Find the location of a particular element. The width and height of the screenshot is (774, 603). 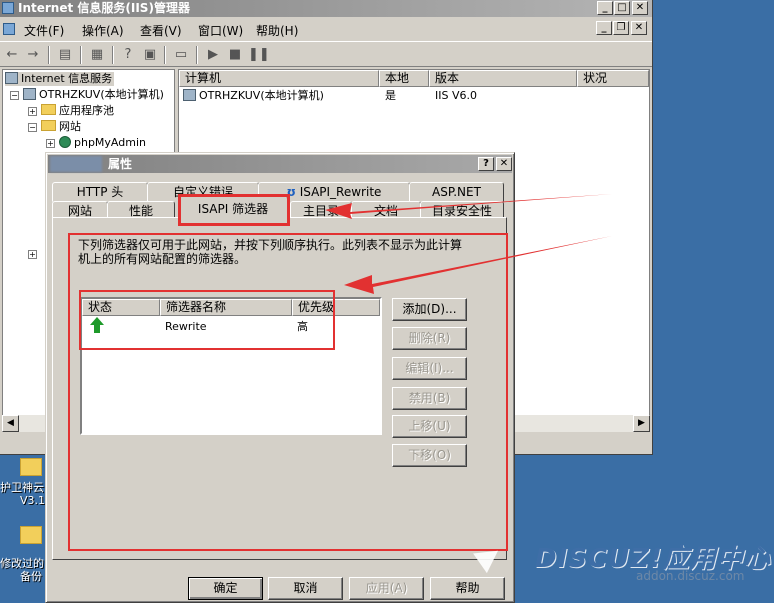

computer-icon: ▭ is located at coordinates (181, 54).